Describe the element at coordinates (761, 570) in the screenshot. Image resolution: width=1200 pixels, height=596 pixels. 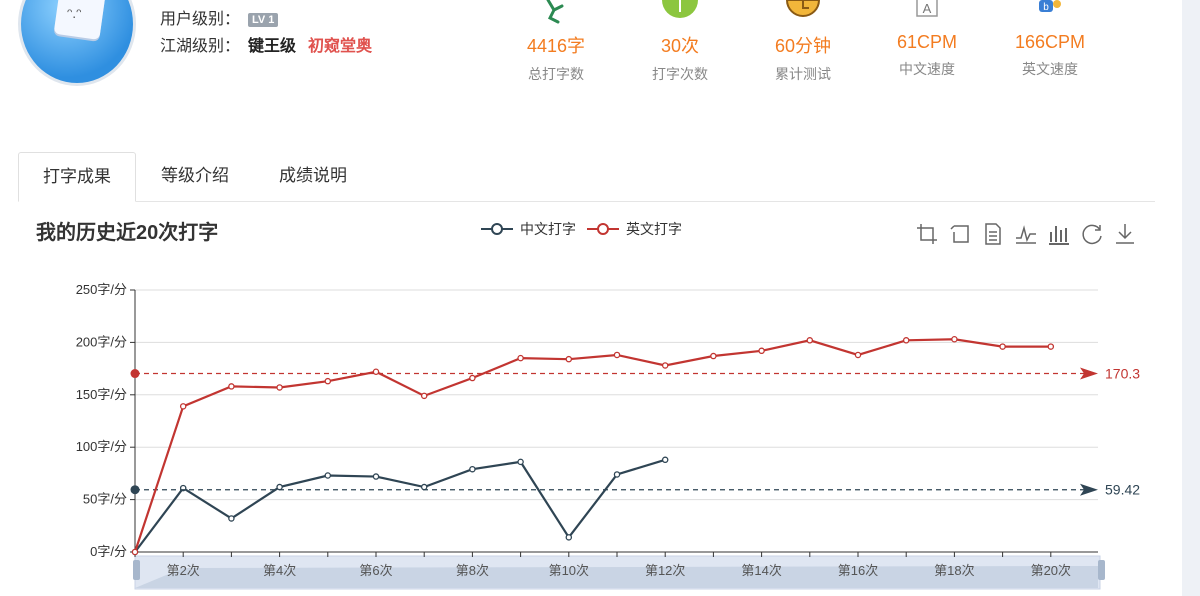
I see `x-tick-label: 第14次` at that location.